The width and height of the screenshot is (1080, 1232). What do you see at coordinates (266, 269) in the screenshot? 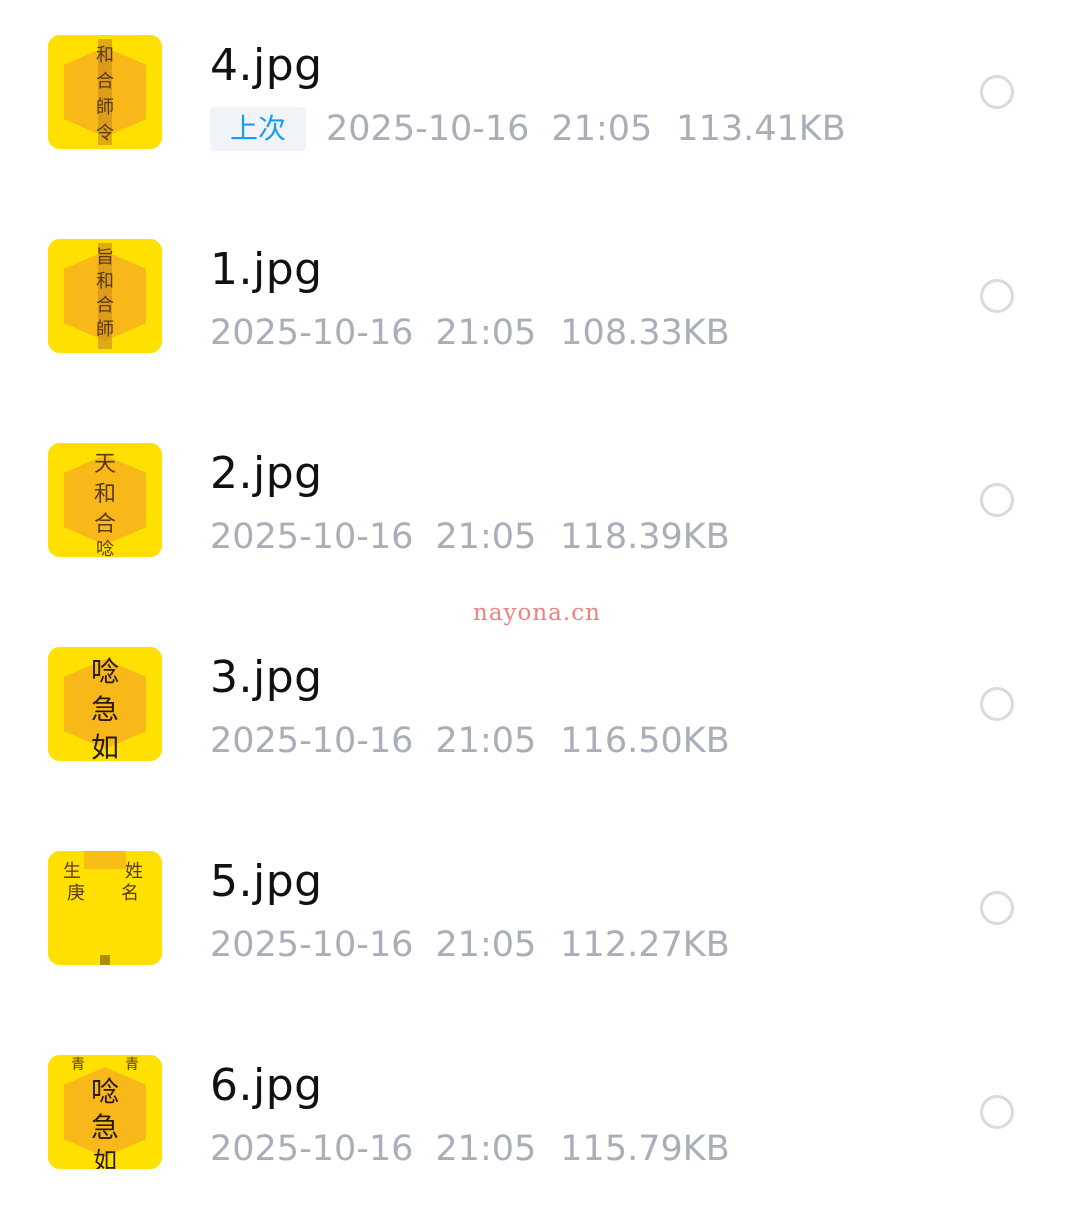
I see `file-name: 1.jpg` at bounding box center [266, 269].